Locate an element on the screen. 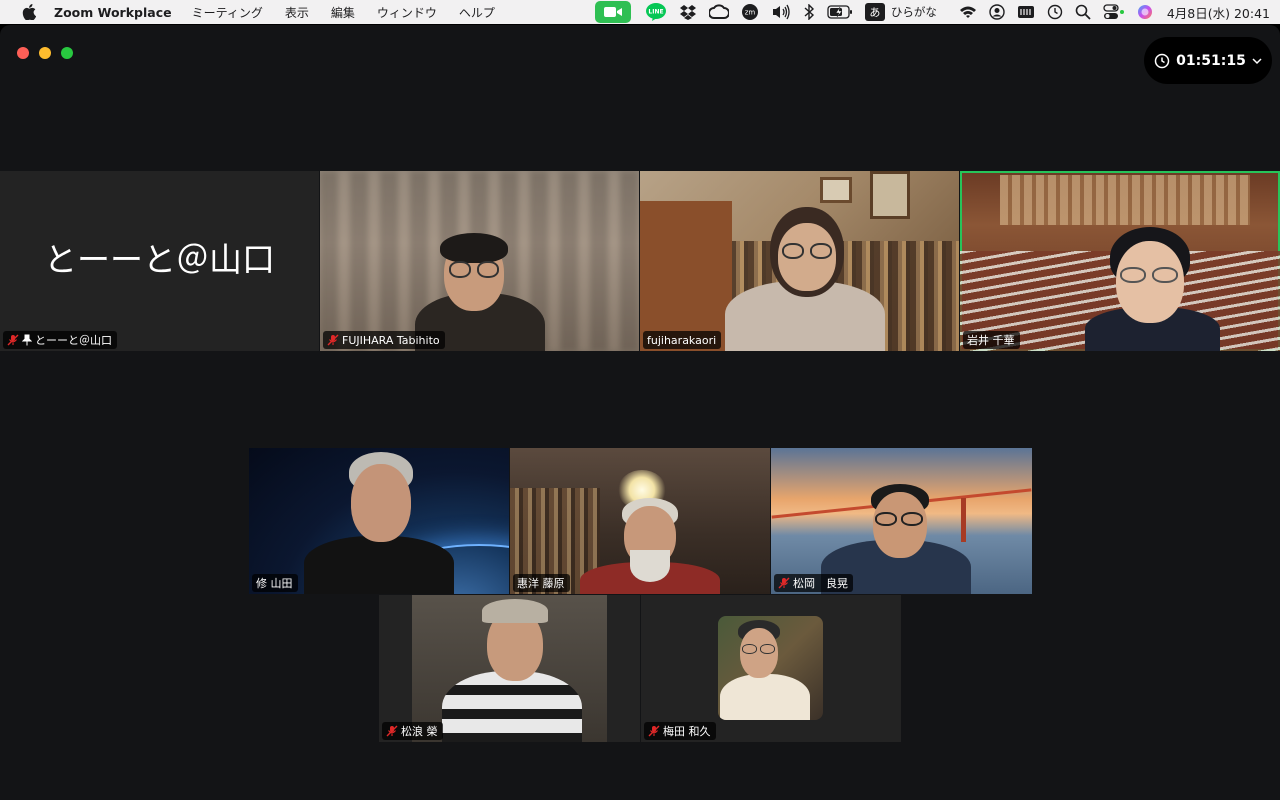 The image size is (1280, 800). participant-name: FUJIHARA Tabihito is located at coordinates (391, 340).